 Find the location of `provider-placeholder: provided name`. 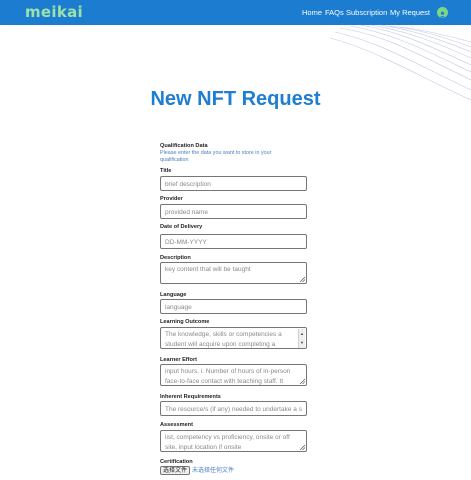

provider-placeholder: provided name is located at coordinates (186, 212).